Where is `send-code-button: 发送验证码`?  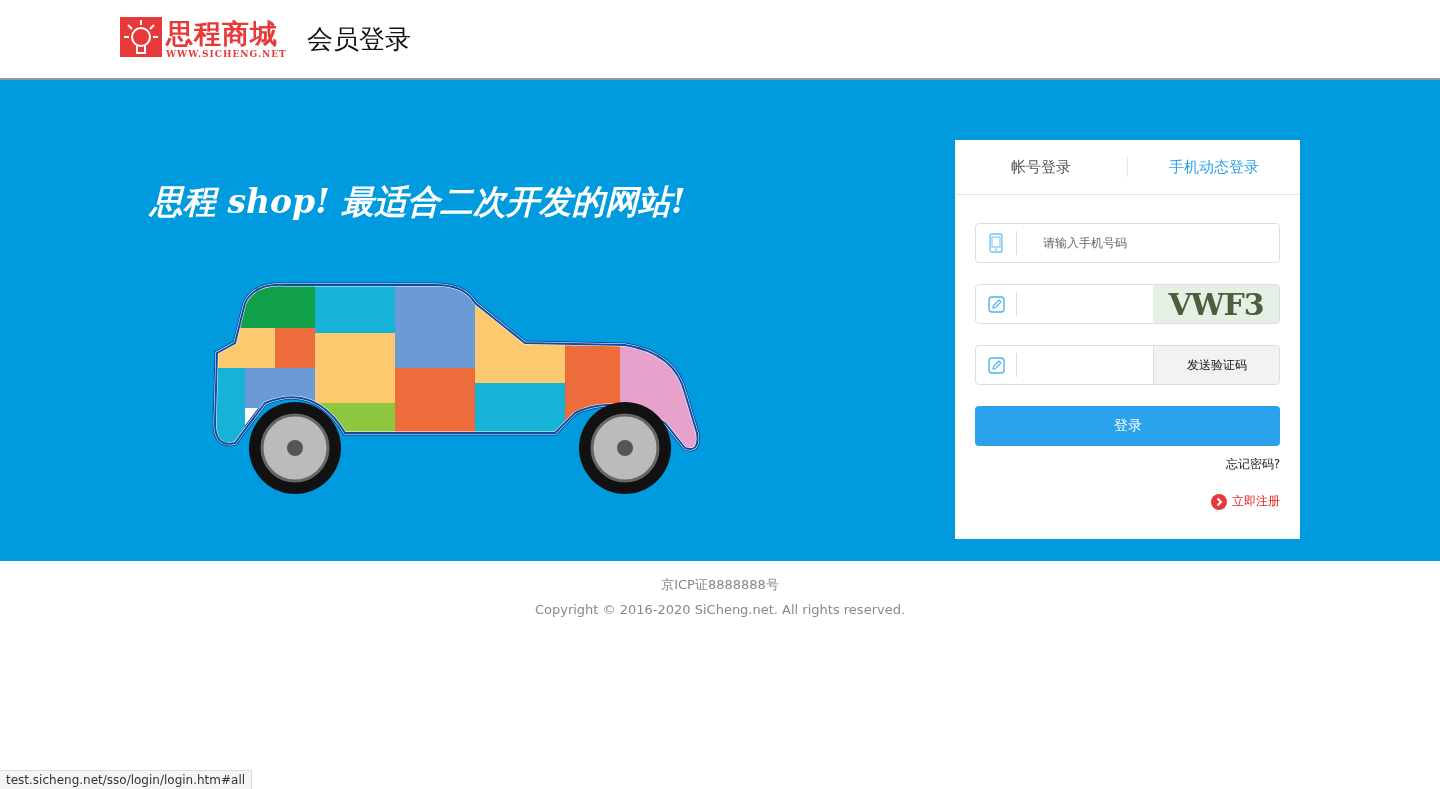 send-code-button: 发送验证码 is located at coordinates (1216, 365).